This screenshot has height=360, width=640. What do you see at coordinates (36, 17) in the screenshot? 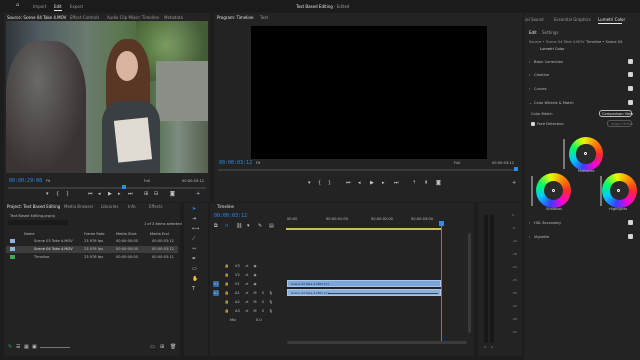
I see `tab-source: Source: Scene 04 Take 4.MOV` at bounding box center [36, 17].